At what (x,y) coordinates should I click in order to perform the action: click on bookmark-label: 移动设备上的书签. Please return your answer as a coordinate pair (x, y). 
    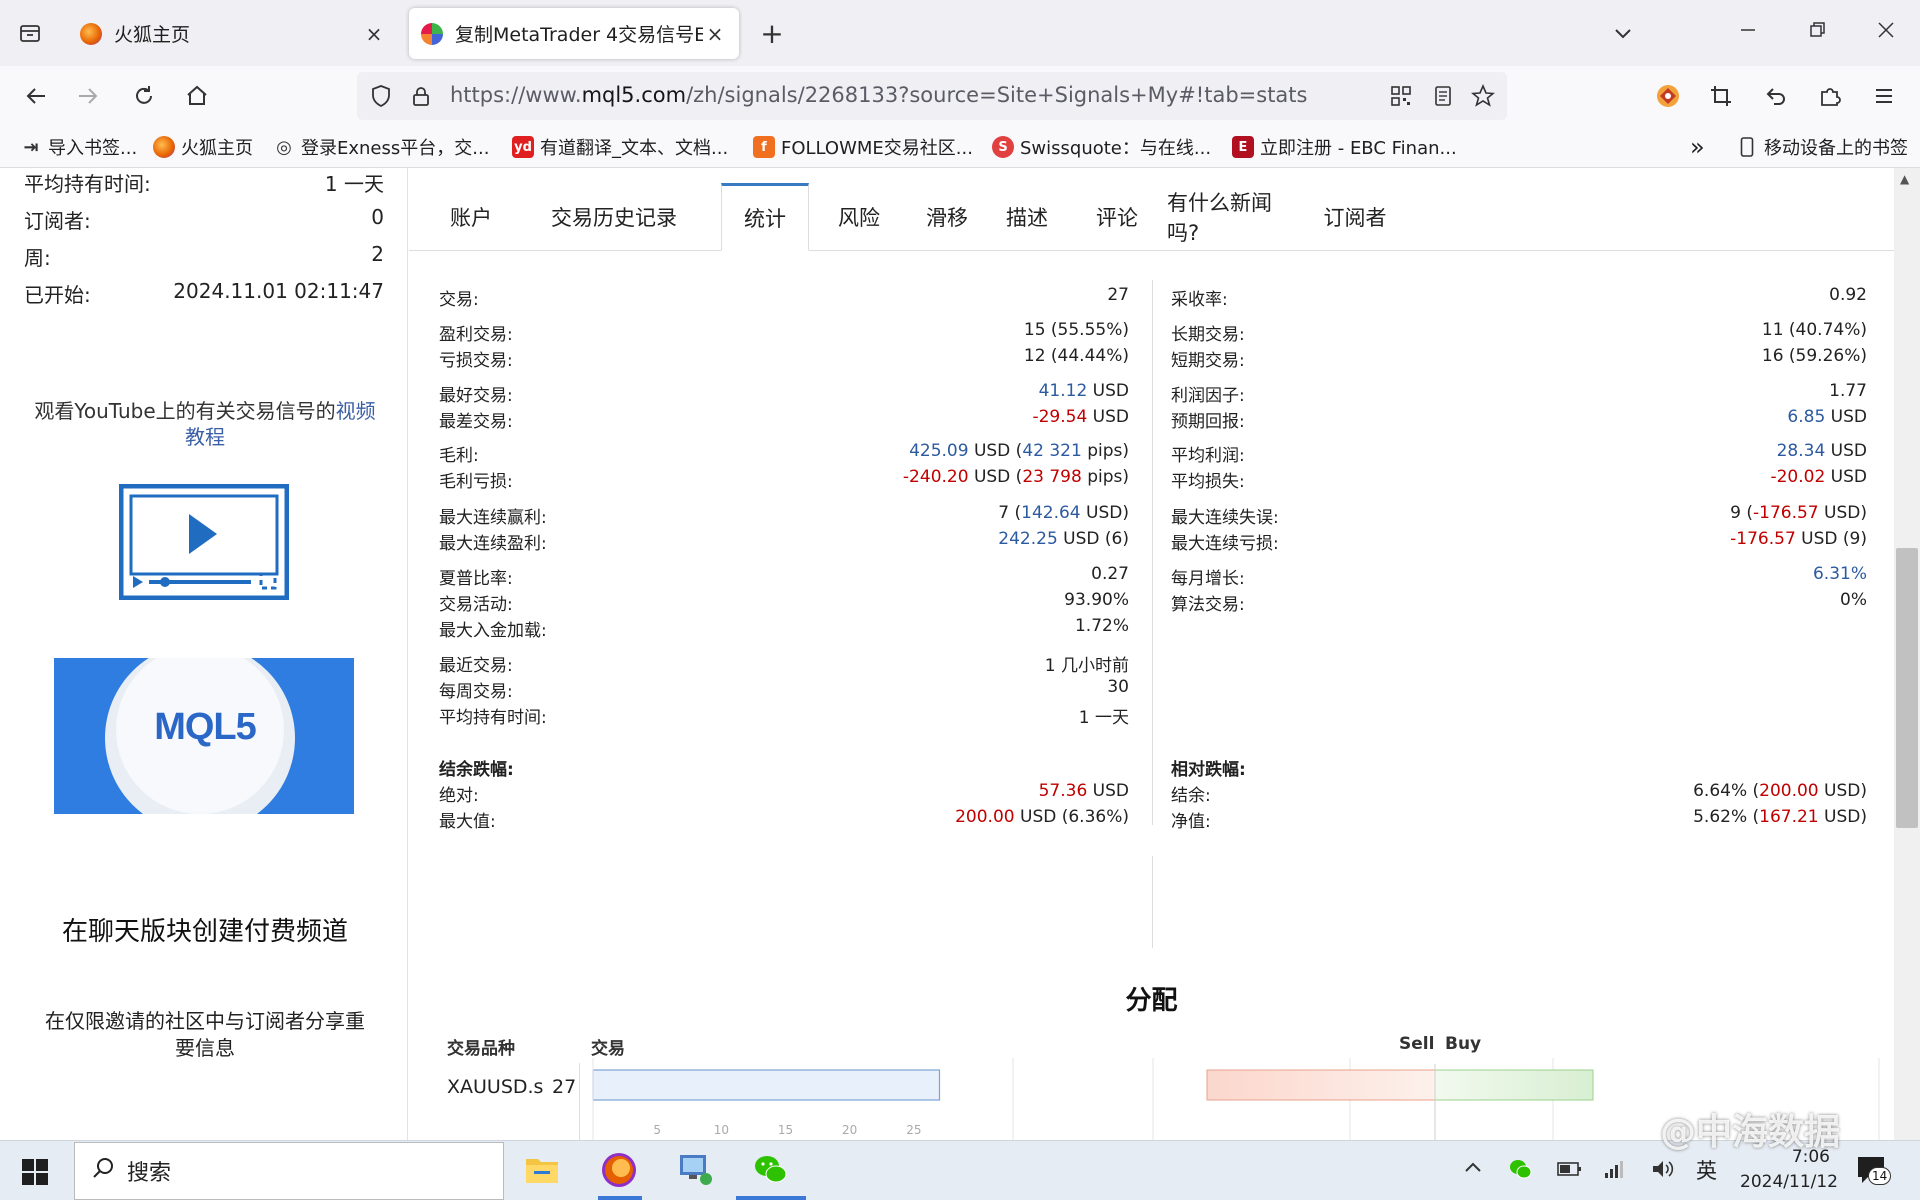
    Looking at the image, I should click on (1836, 148).